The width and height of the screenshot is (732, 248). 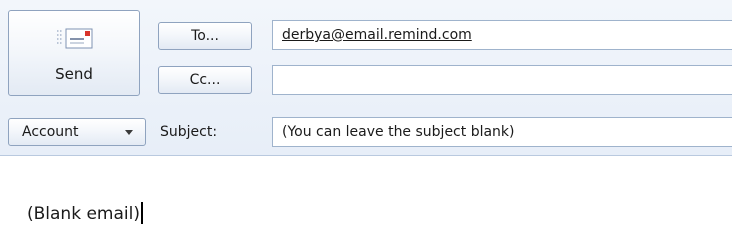 I want to click on message-body-content: (Blank email), so click(x=85, y=213).